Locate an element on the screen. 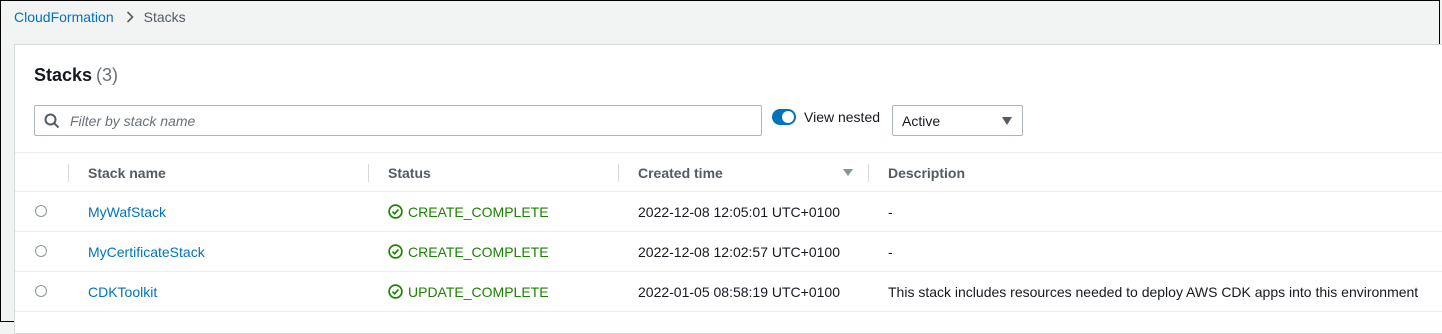  status-filter-value: Active is located at coordinates (921, 120).